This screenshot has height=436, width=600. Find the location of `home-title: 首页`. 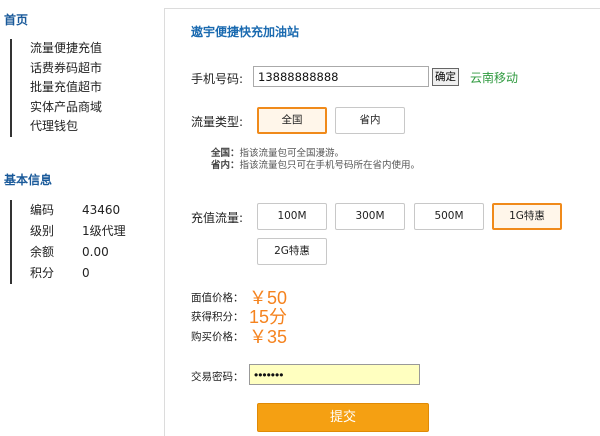

home-title: 首页 is located at coordinates (16, 19).